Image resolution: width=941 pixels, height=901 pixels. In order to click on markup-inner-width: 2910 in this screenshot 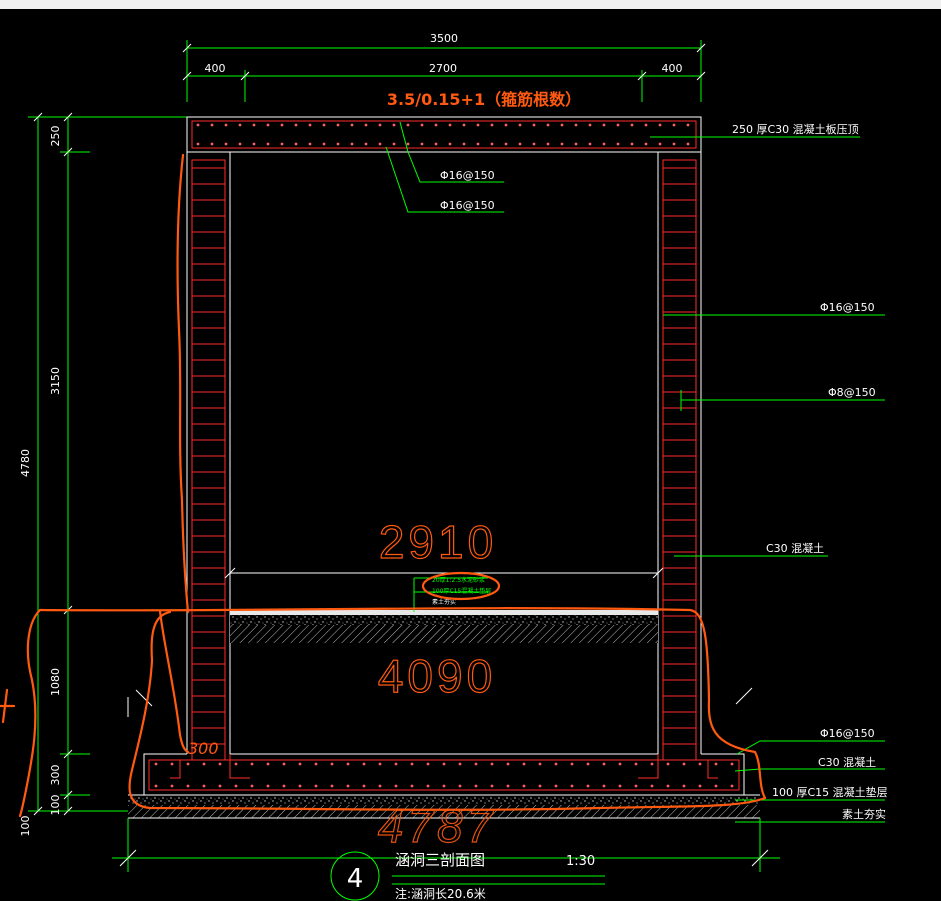, I will do `click(438, 542)`.